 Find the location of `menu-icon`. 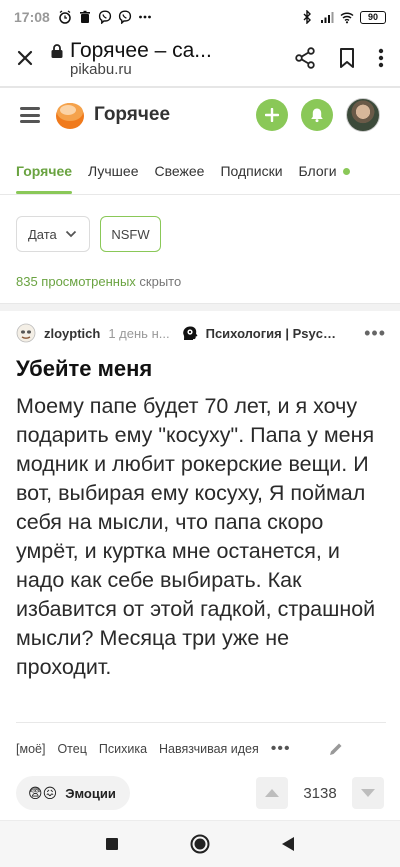

menu-icon is located at coordinates (30, 115).